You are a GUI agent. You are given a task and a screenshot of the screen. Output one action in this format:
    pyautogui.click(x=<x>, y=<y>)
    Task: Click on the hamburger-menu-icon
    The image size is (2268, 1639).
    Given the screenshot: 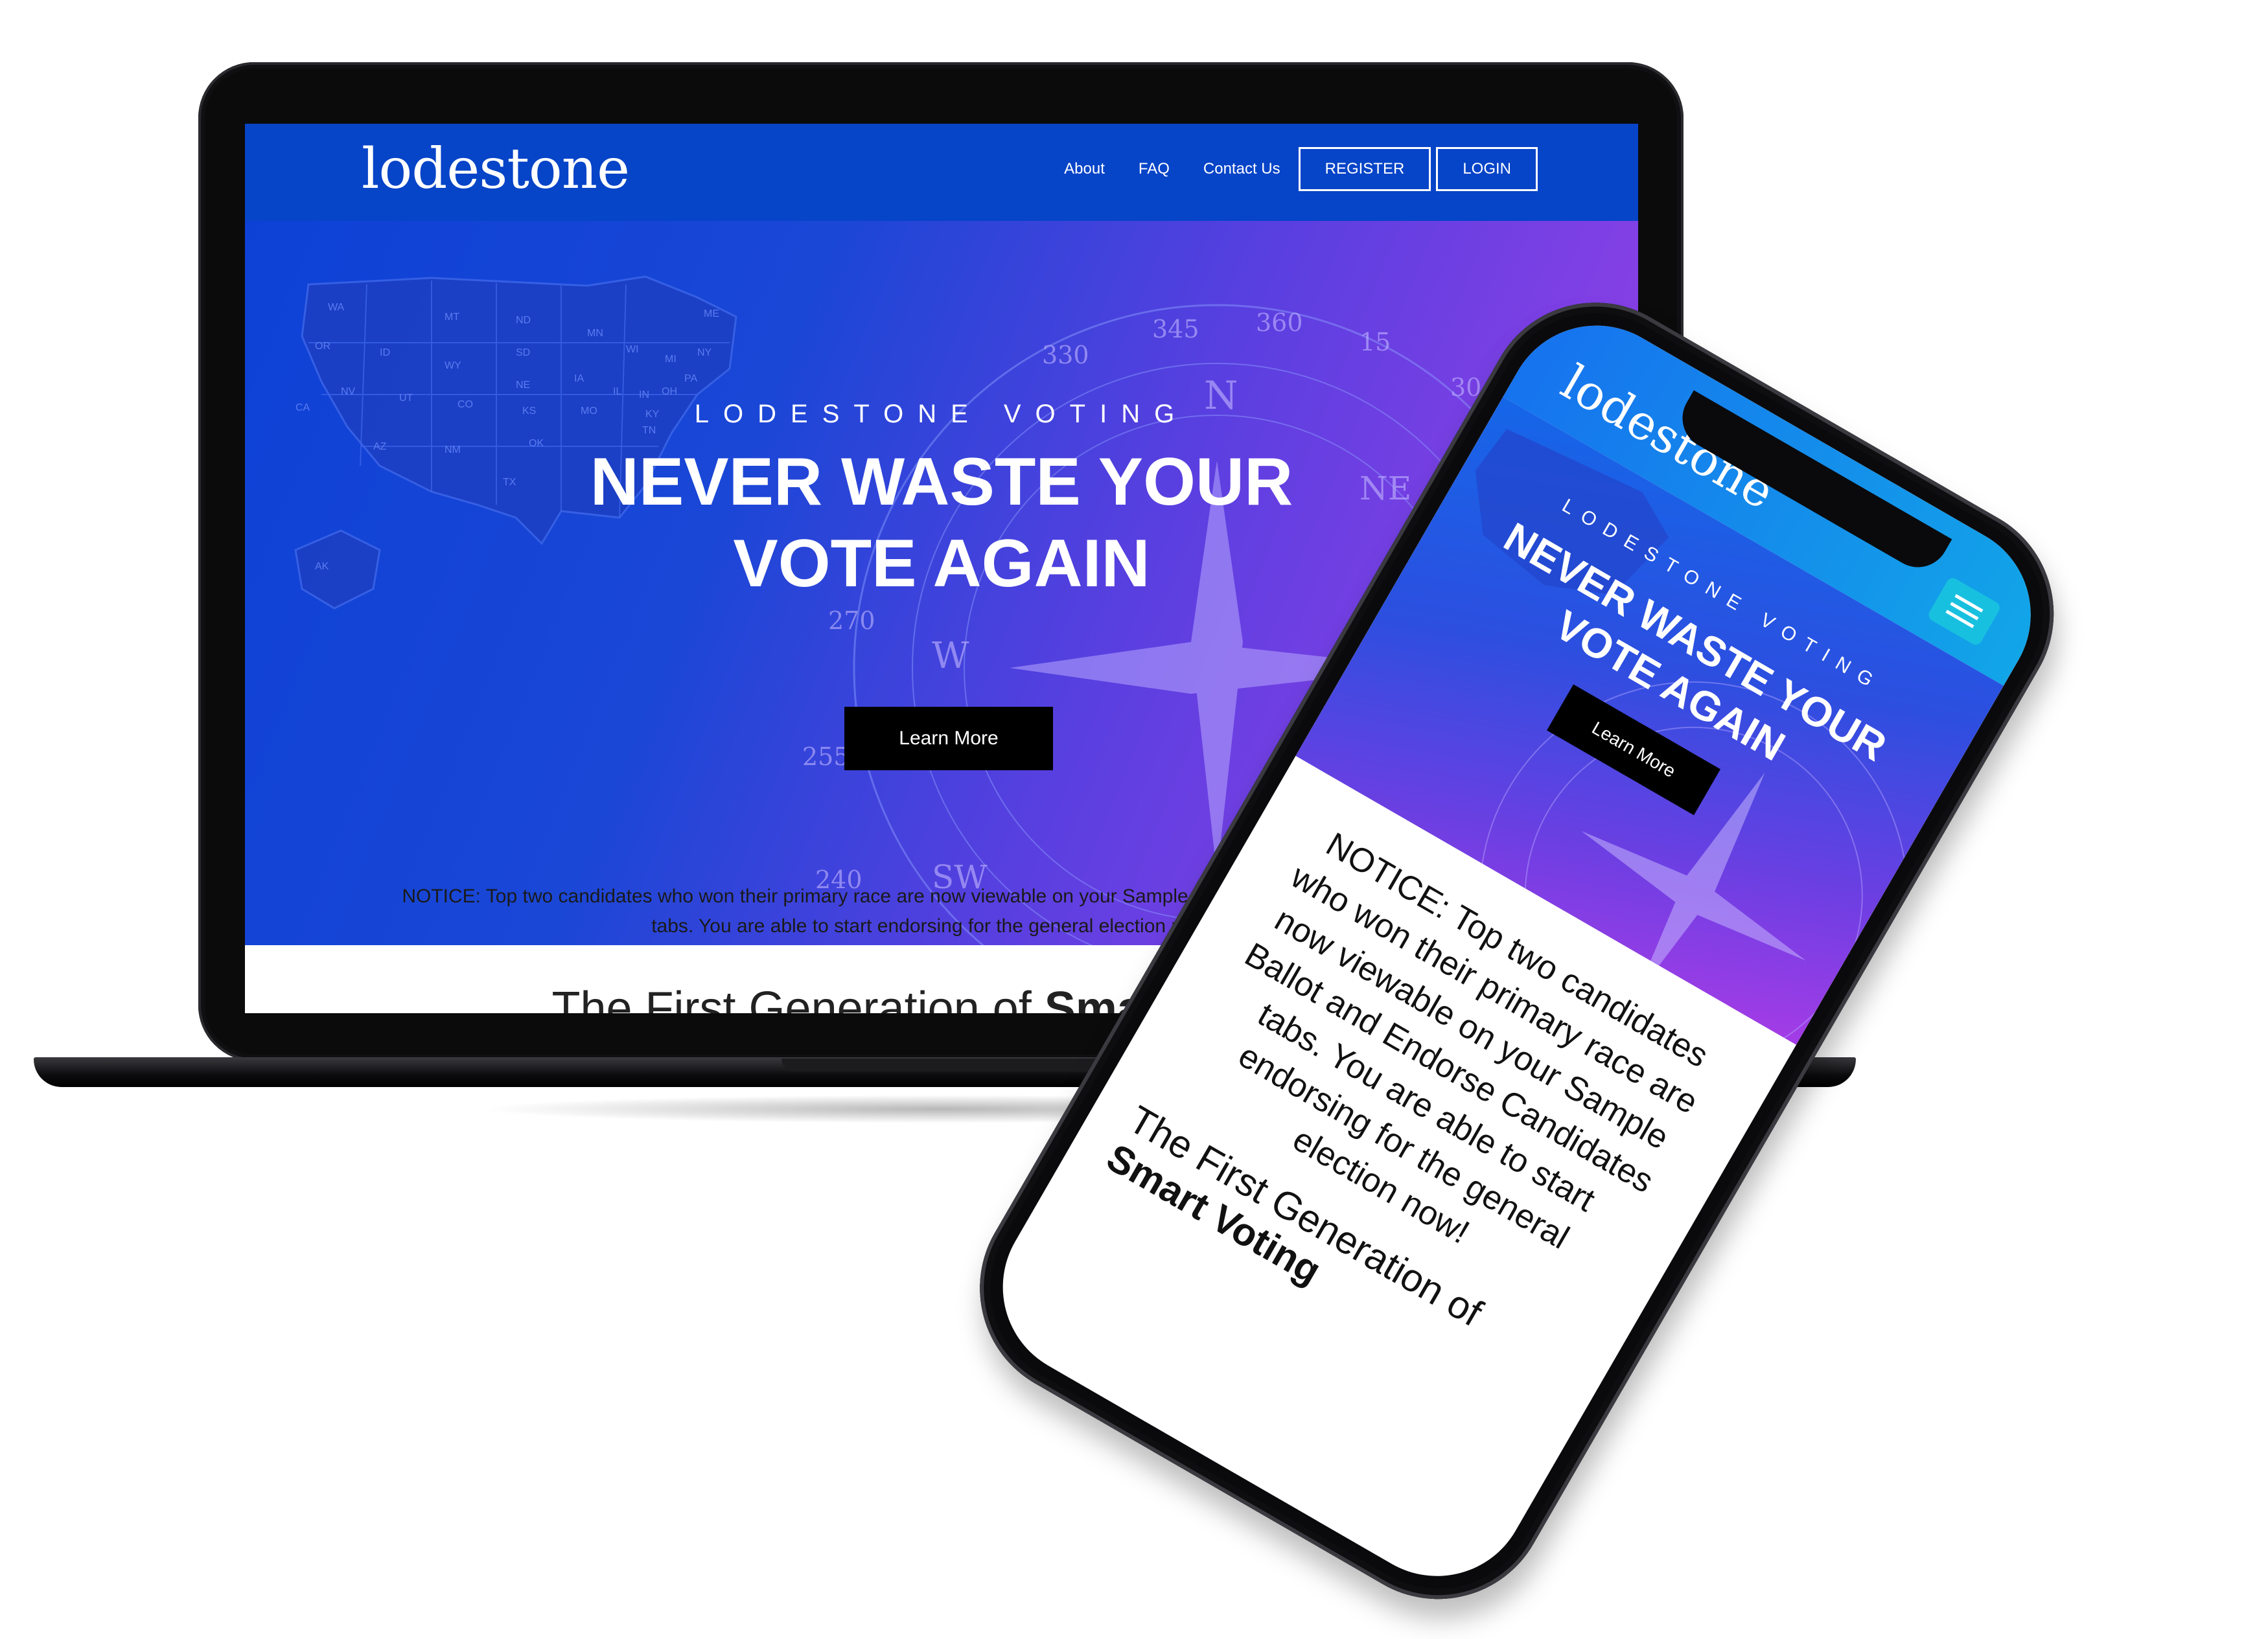 What is the action you would take?
    pyautogui.click(x=1964, y=611)
    